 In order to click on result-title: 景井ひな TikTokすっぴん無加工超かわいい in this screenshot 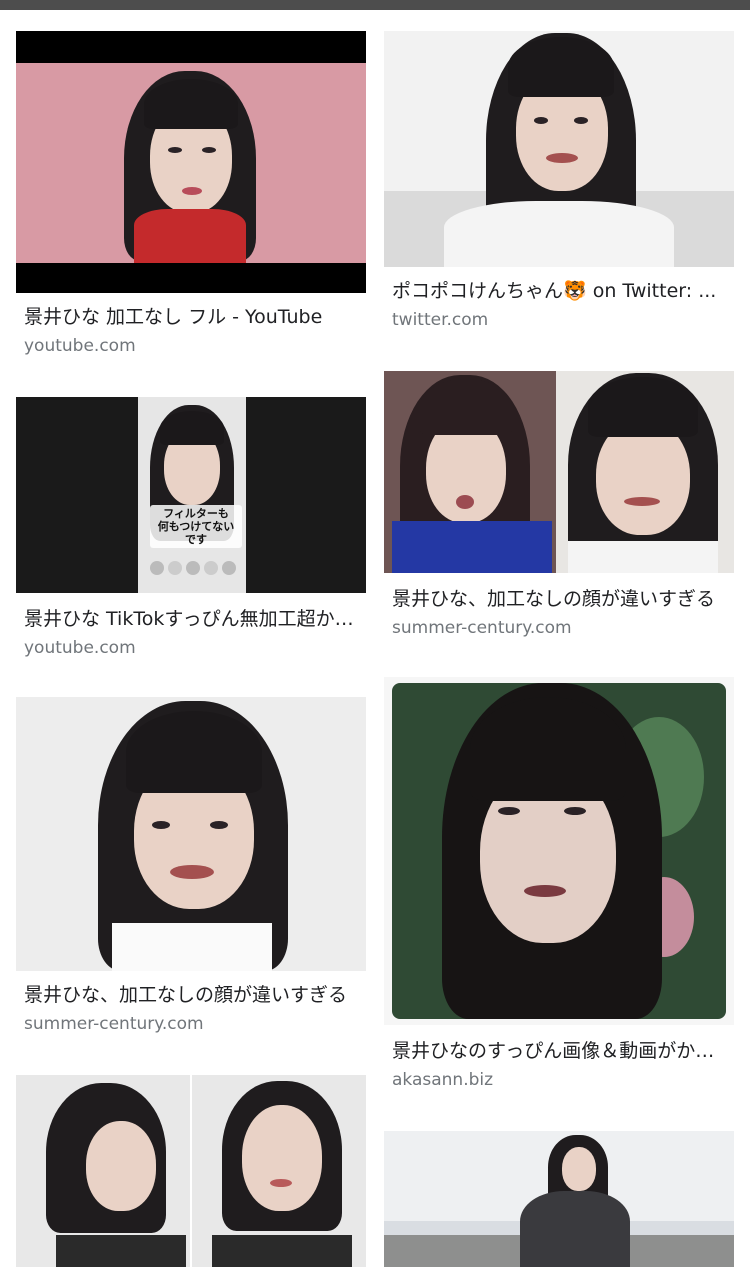, I will do `click(185, 619)`.